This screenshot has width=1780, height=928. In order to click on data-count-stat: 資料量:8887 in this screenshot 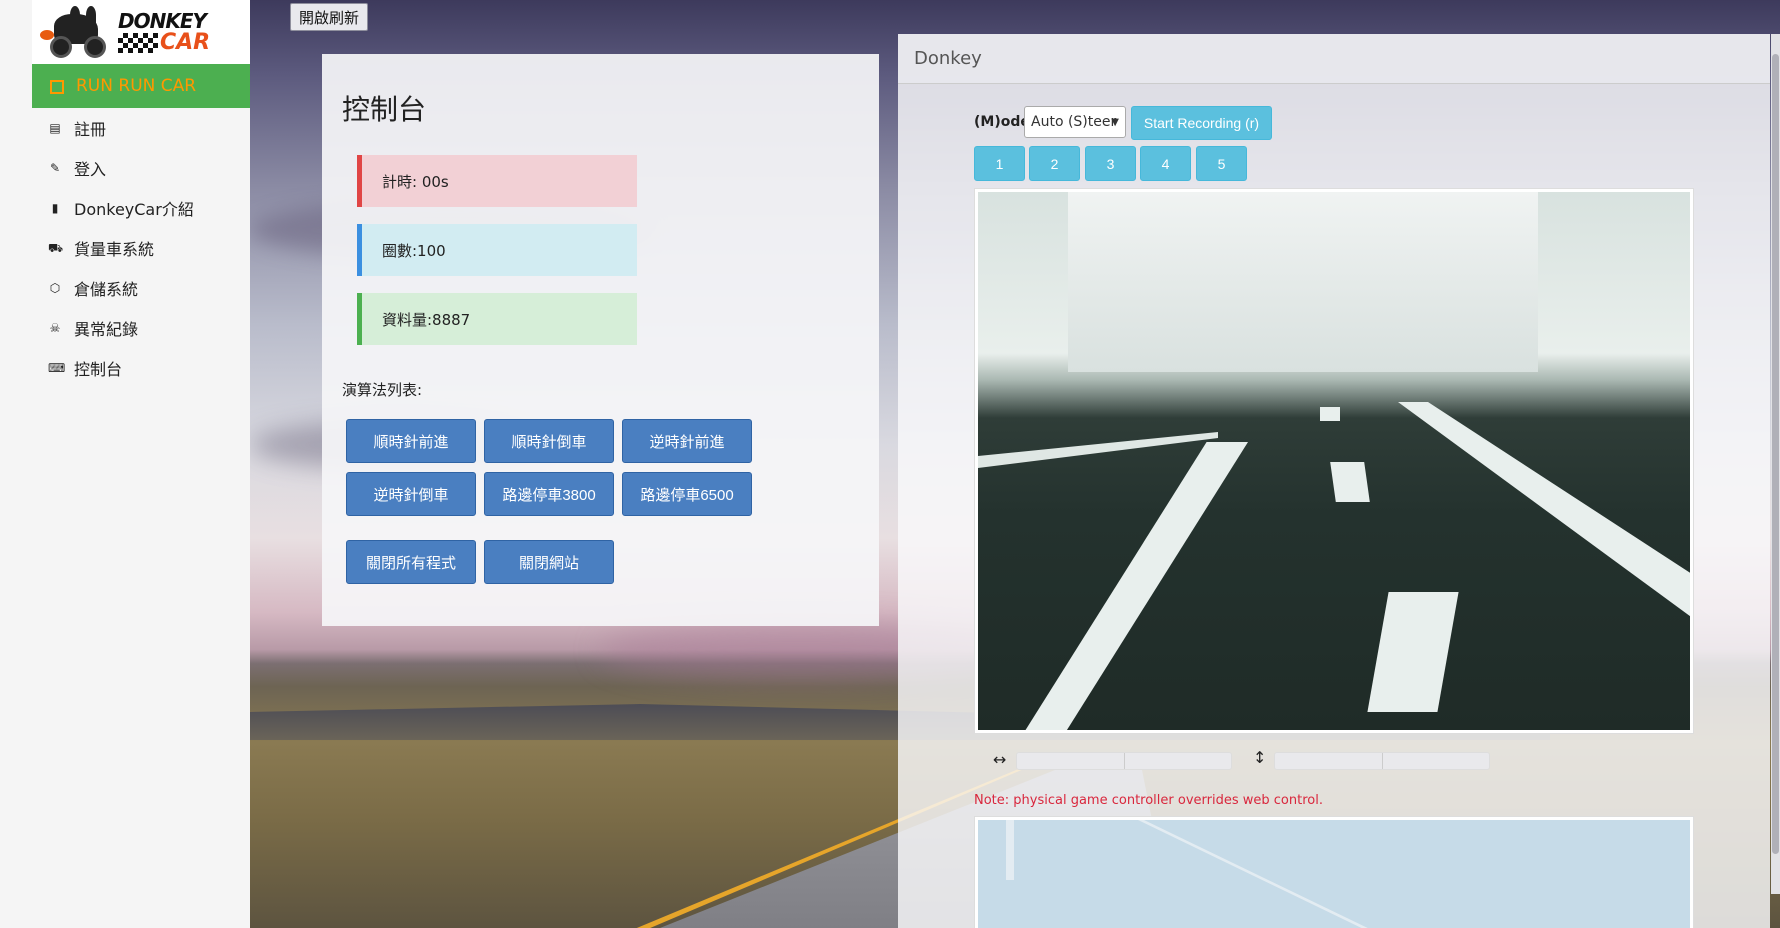, I will do `click(497, 319)`.